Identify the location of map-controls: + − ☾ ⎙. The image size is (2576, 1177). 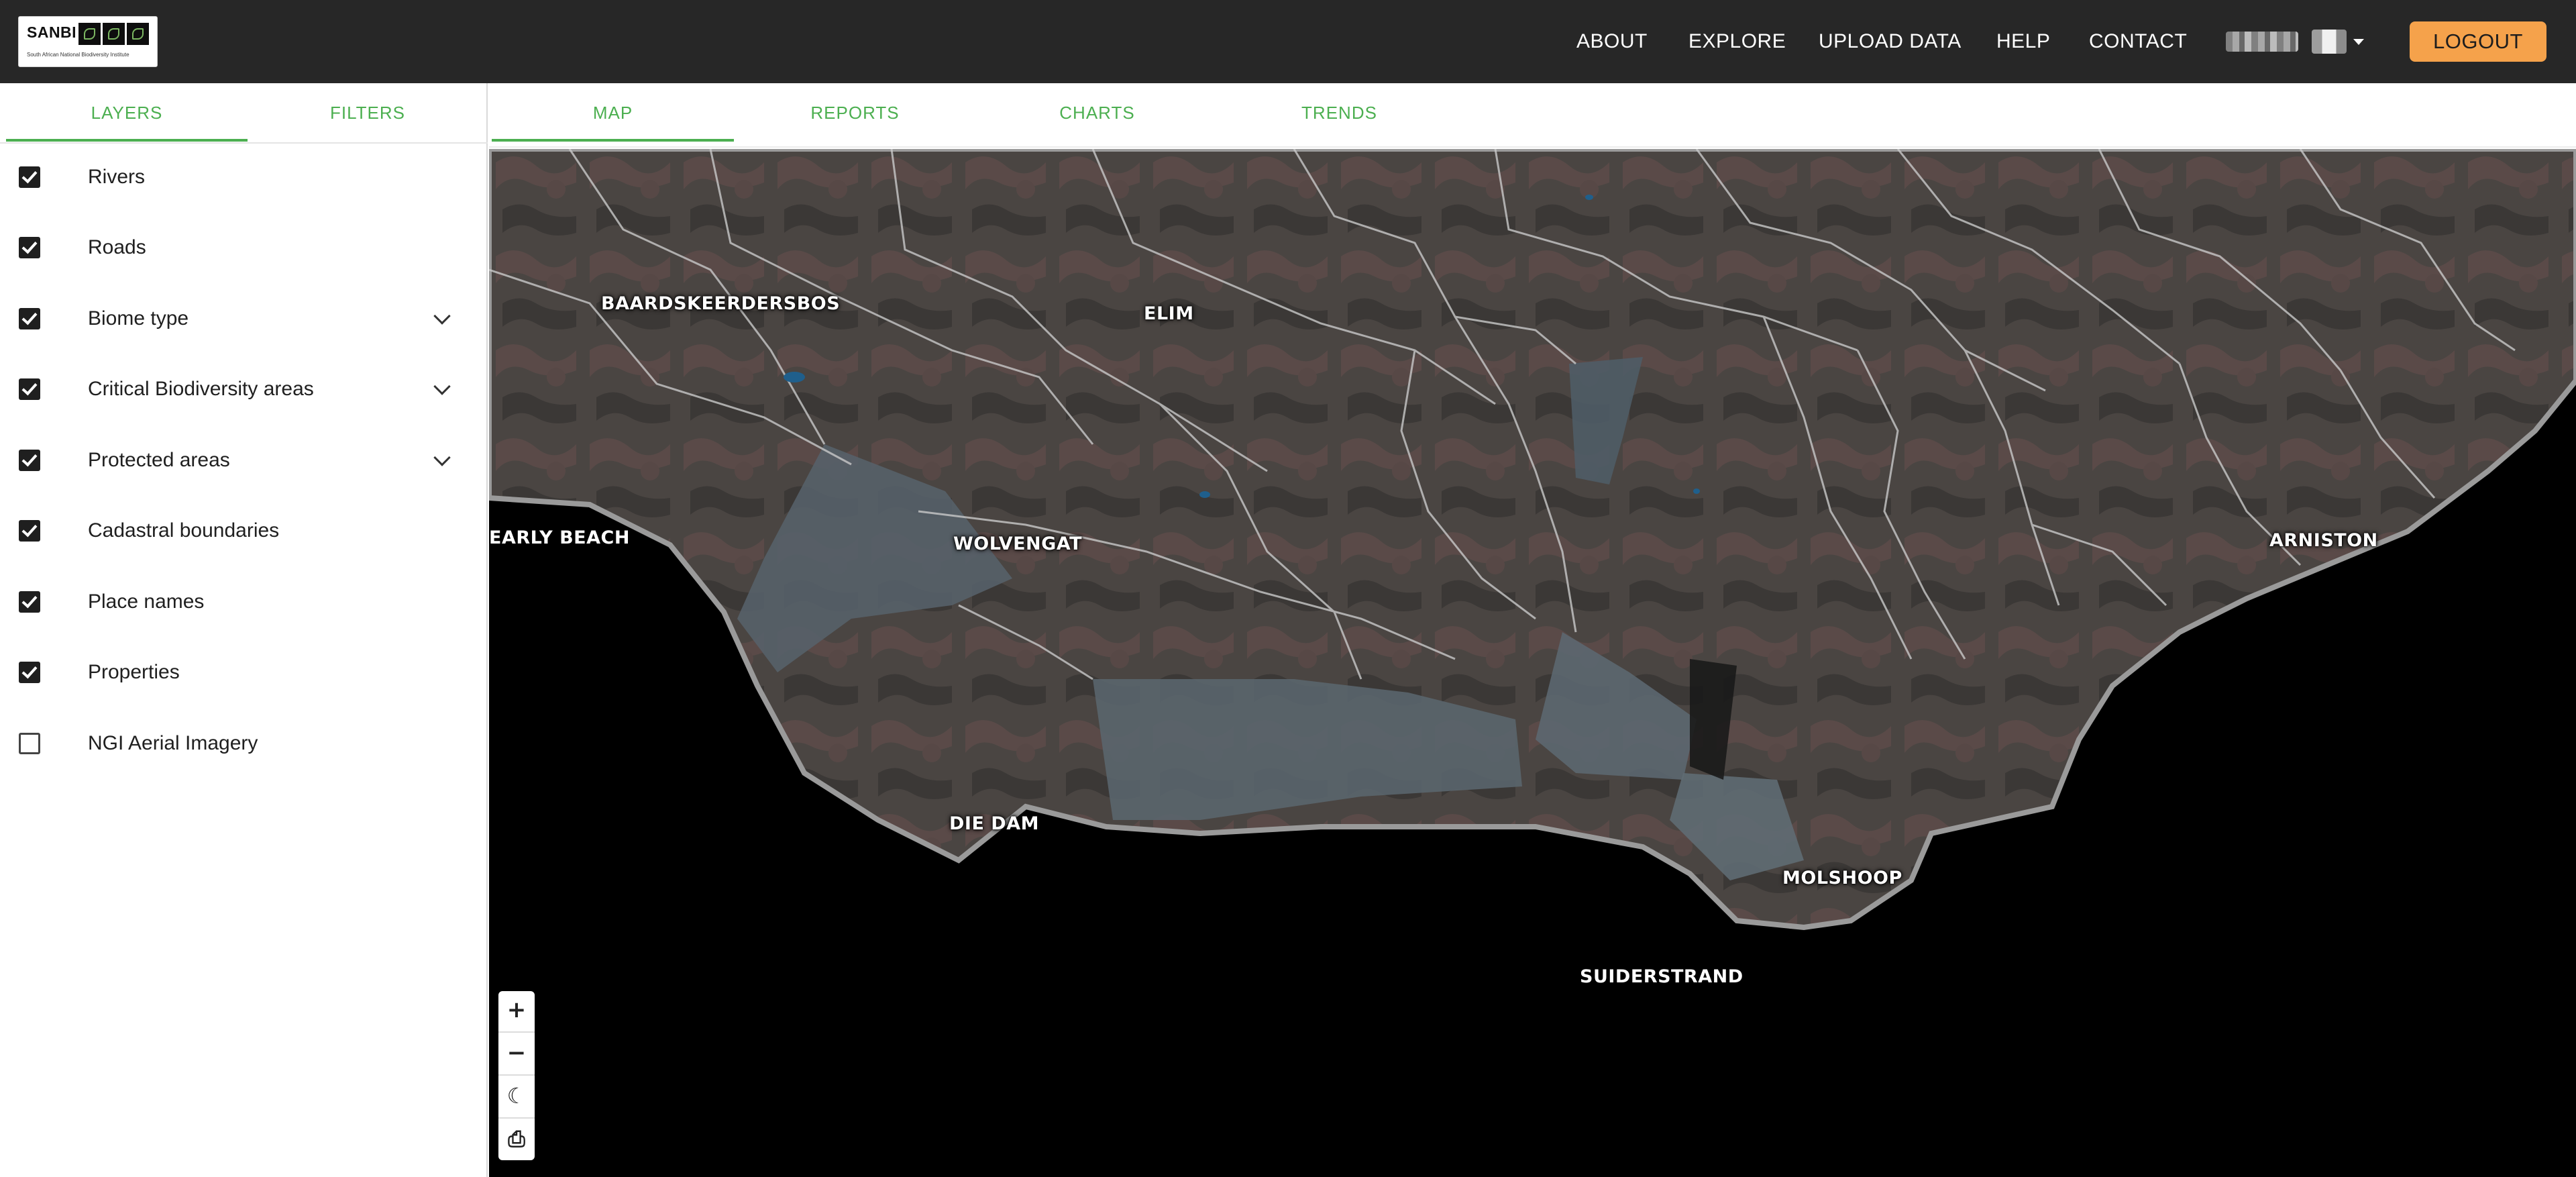
(516, 1075).